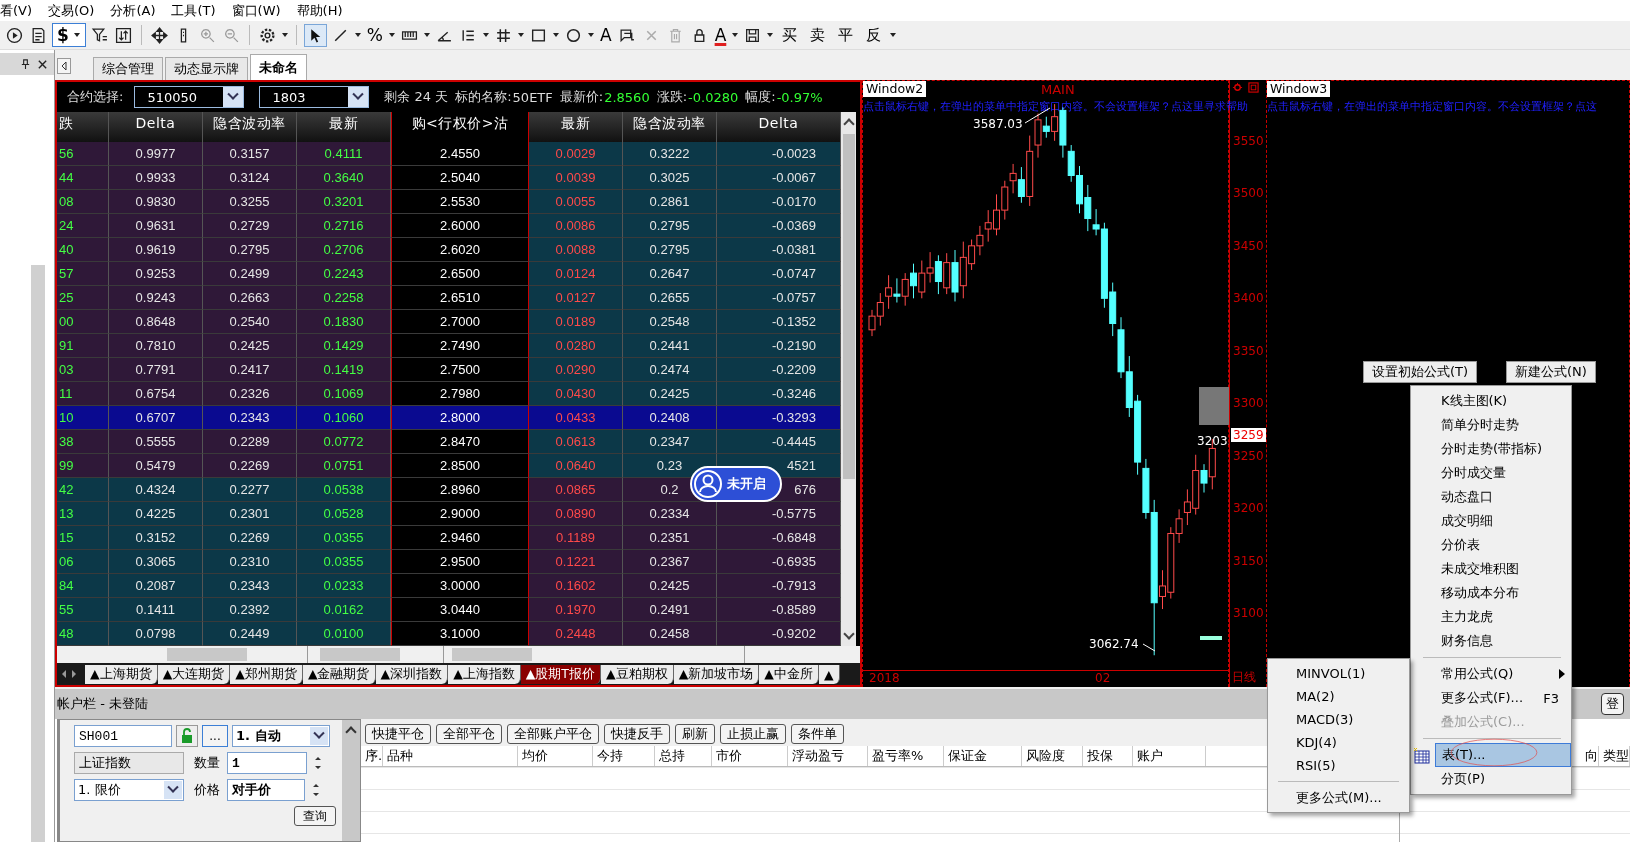 This screenshot has width=1630, height=842. Describe the element at coordinates (874, 35) in the screenshot. I see `trade-button: 反` at that location.